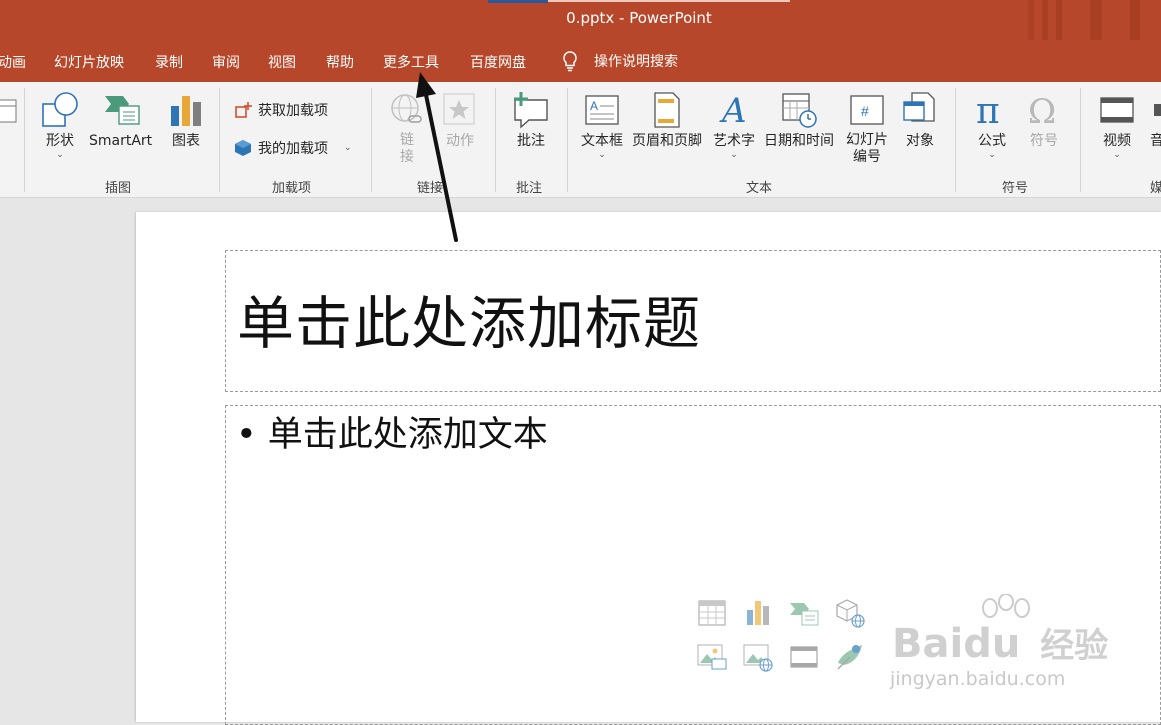 The width and height of the screenshot is (1161, 725). What do you see at coordinates (759, 188) in the screenshot?
I see `group-label-text: 文本` at bounding box center [759, 188].